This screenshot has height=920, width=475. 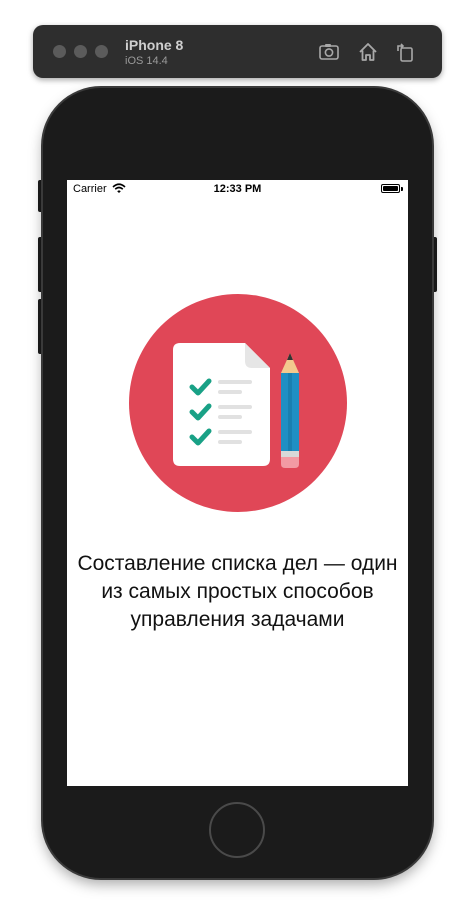 I want to click on home-button, so click(x=237, y=830).